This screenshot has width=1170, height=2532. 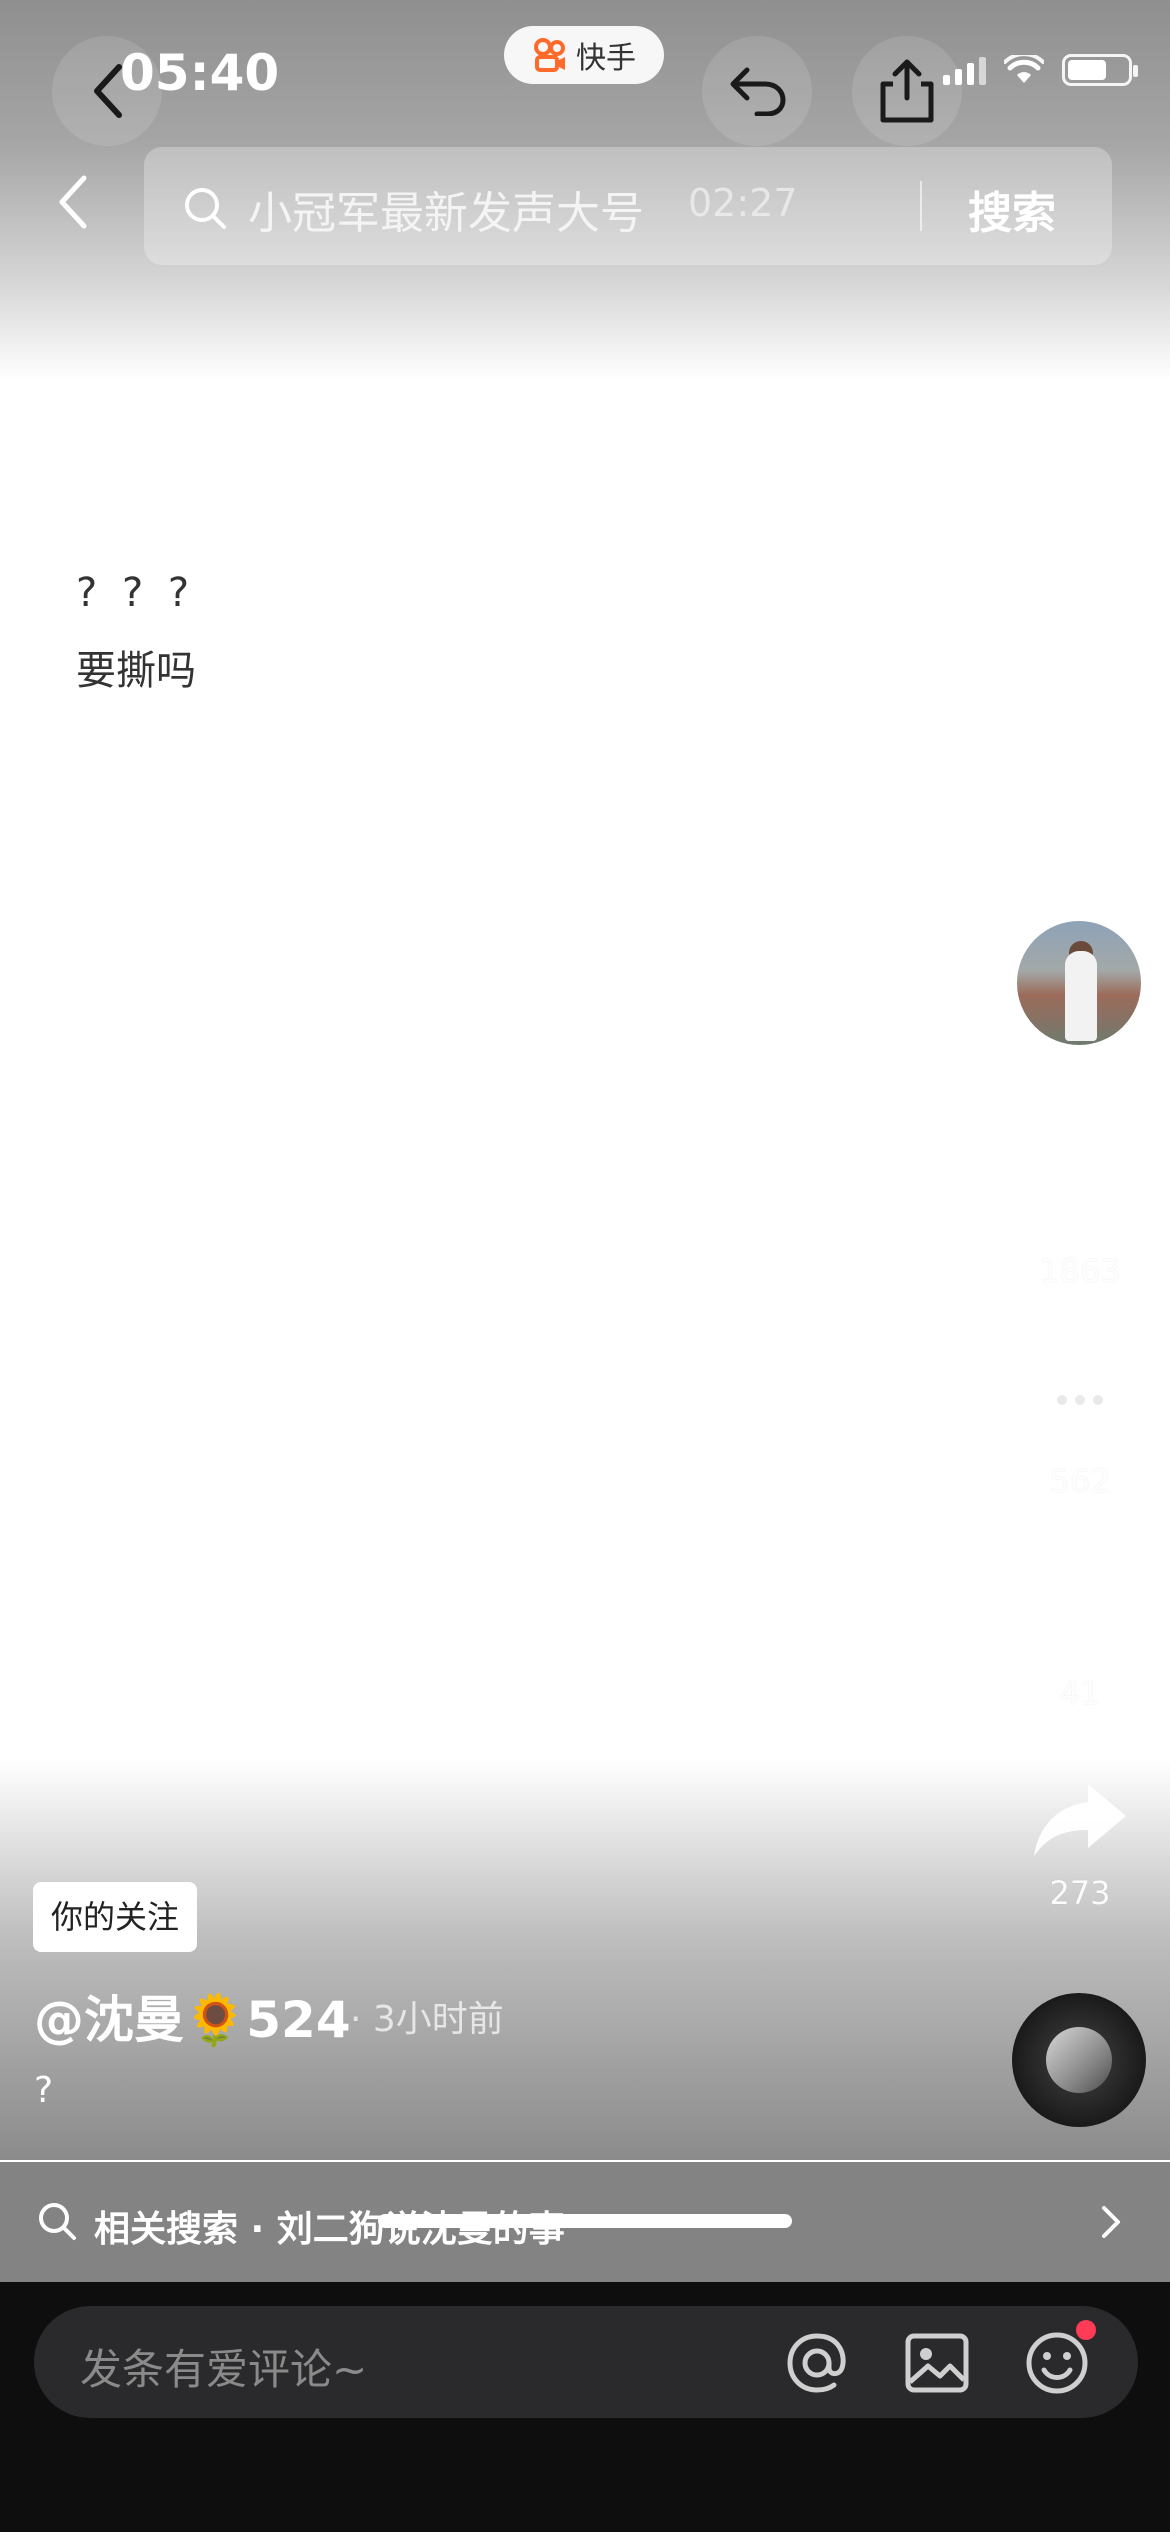 What do you see at coordinates (44, 2090) in the screenshot?
I see `post-caption: ?` at bounding box center [44, 2090].